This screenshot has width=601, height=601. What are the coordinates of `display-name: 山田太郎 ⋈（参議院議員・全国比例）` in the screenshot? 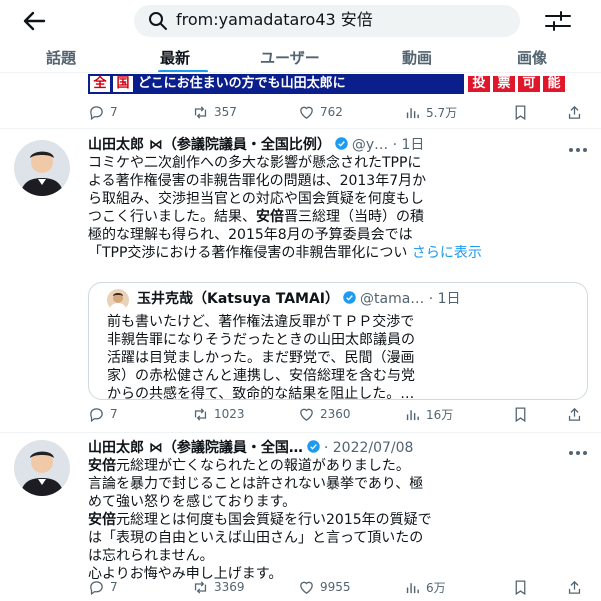 It's located at (209, 145).